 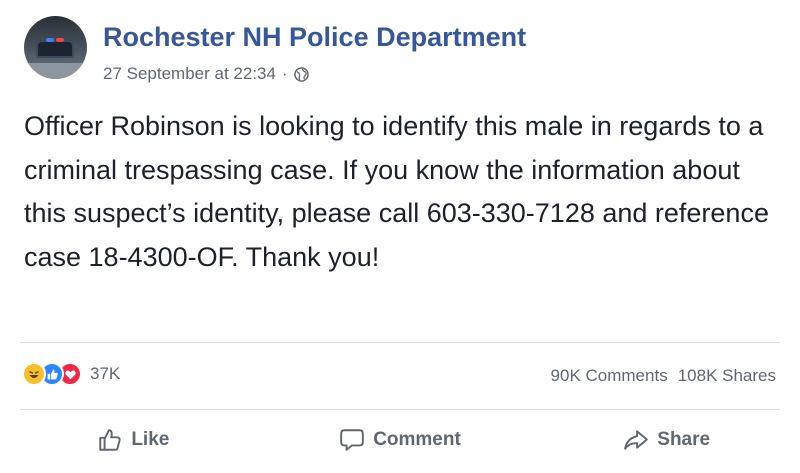 I want to click on like-button: Like, so click(x=133, y=440).